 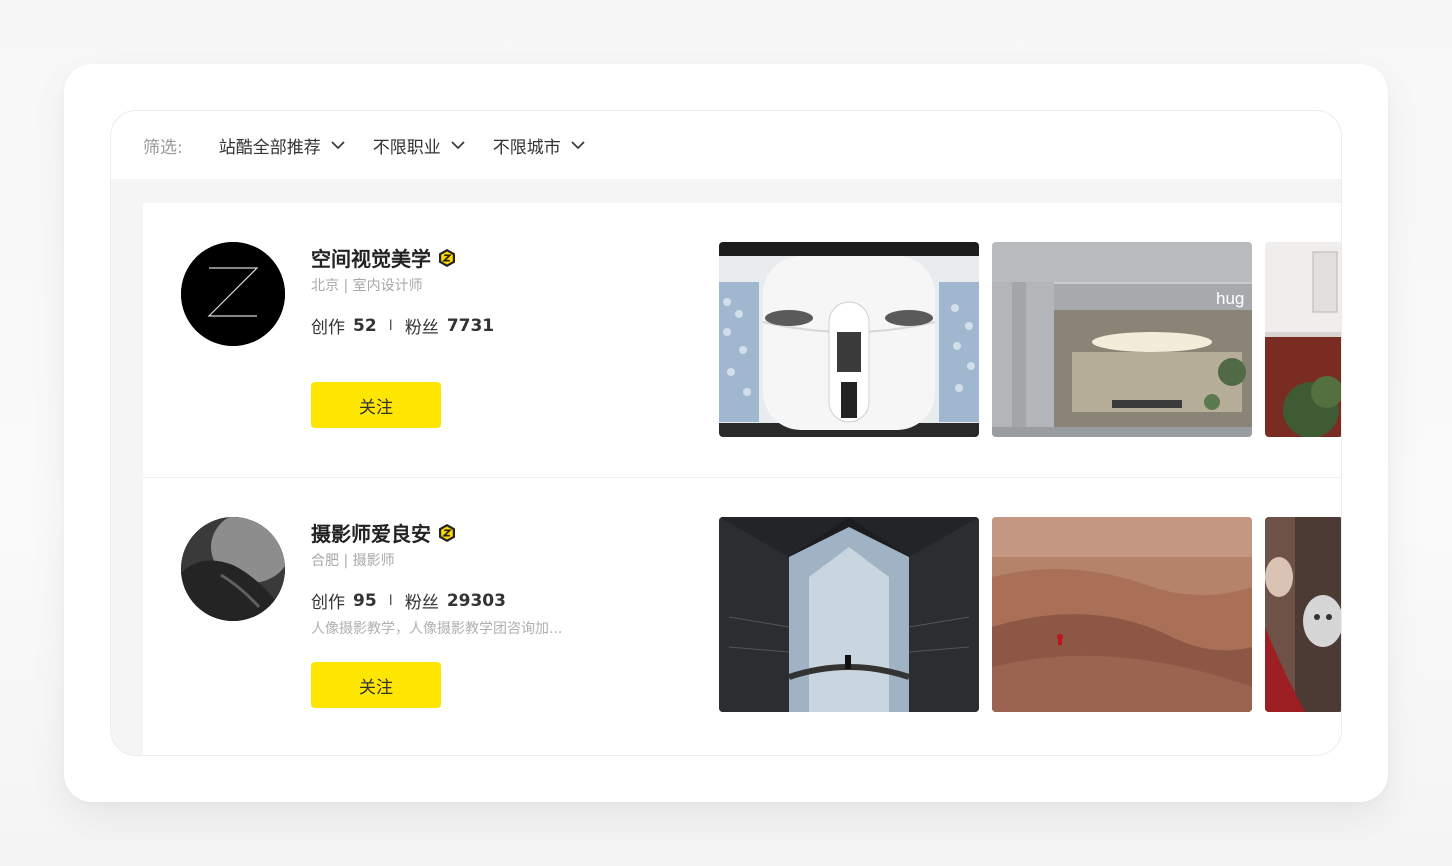 I want to click on filter-city-dropdown: 不限城市, so click(x=539, y=145).